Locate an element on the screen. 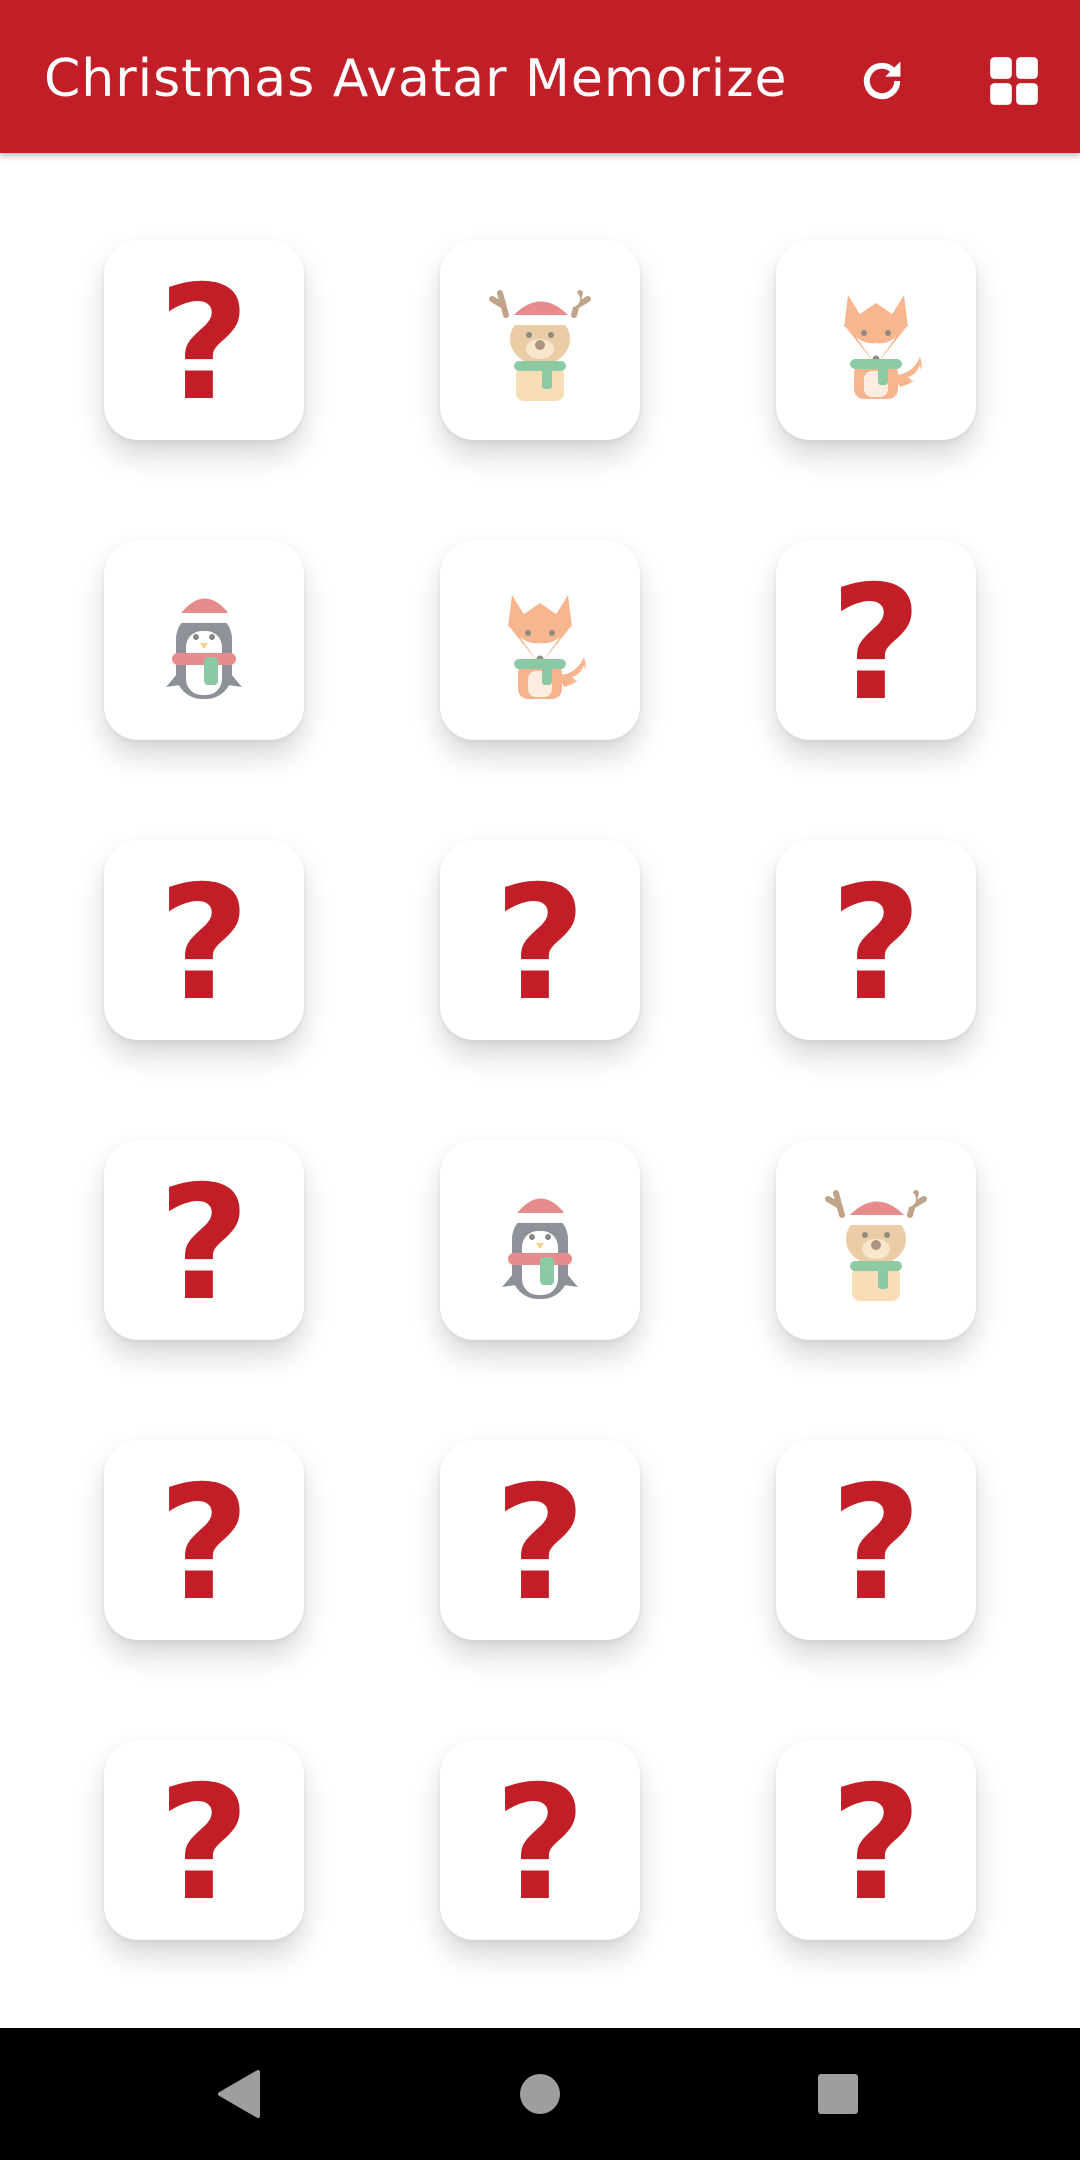 The height and width of the screenshot is (2160, 1080). back-button is located at coordinates (240, 2094).